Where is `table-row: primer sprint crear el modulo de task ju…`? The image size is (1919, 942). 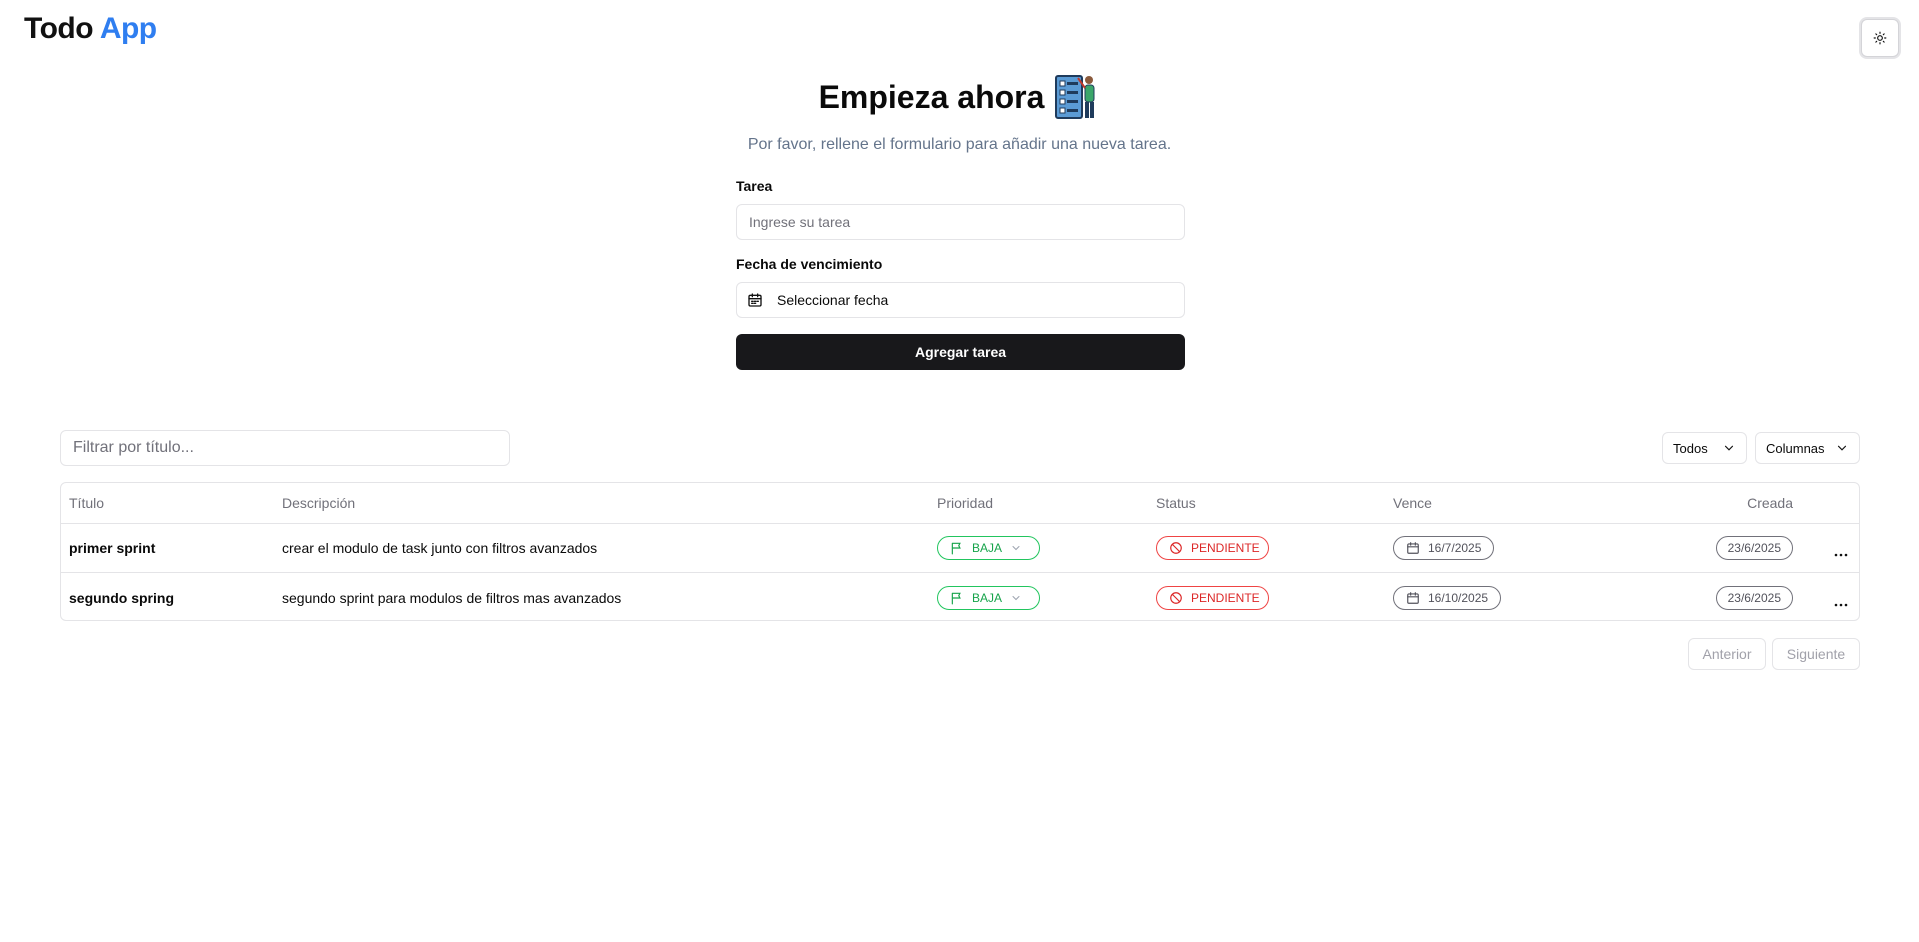
table-row: primer sprint crear el modulo de task ju… is located at coordinates (960, 548).